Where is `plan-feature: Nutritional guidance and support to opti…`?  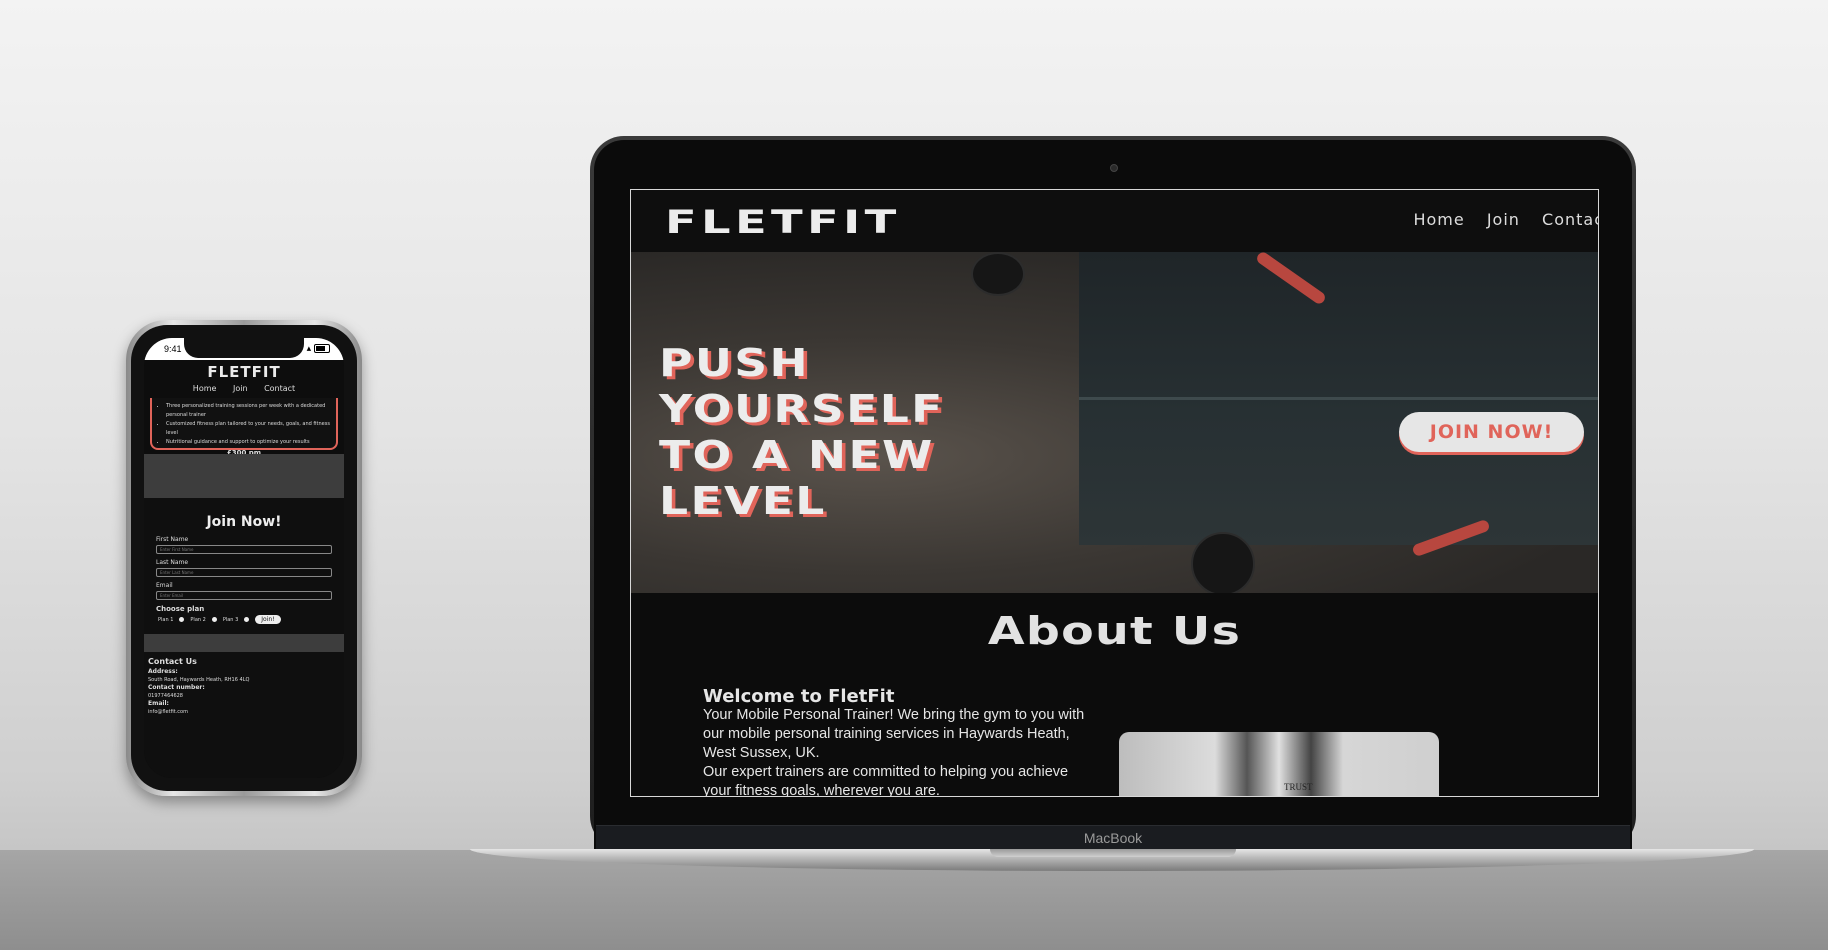
plan-feature: Nutritional guidance and support to opti… is located at coordinates (251, 442).